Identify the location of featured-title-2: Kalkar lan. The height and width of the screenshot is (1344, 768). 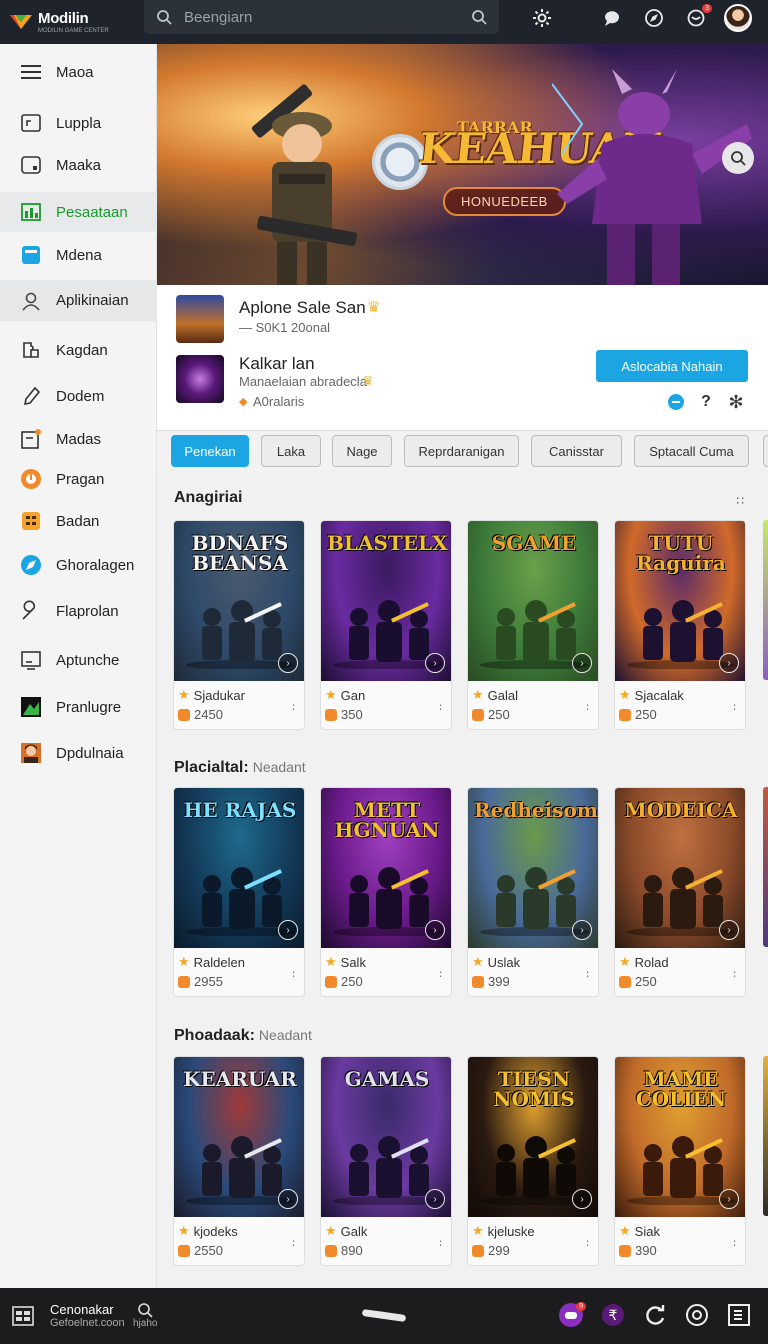
(277, 364).